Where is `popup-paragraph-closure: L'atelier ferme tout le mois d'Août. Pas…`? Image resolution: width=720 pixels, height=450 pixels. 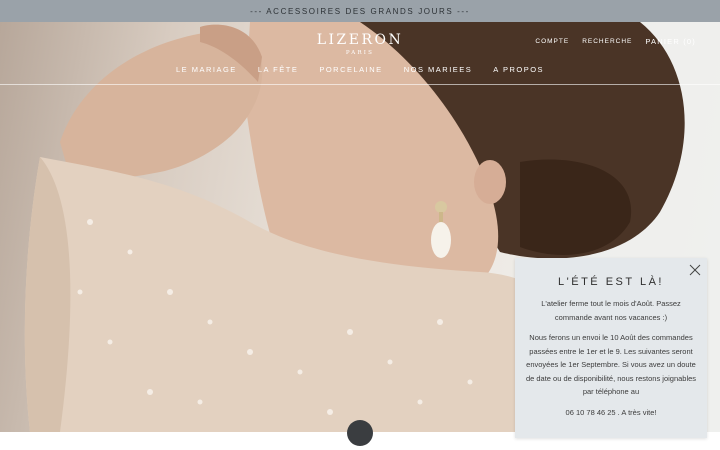 popup-paragraph-closure: L'atelier ferme tout le mois d'Août. Pas… is located at coordinates (611, 310).